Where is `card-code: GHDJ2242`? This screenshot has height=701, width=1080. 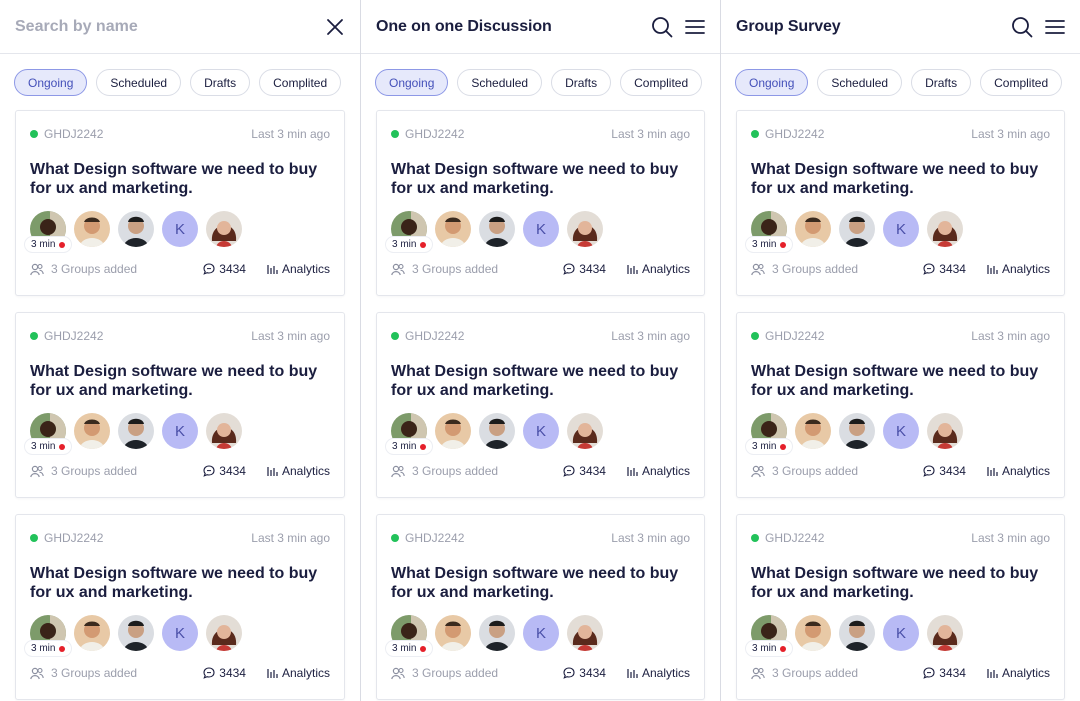 card-code: GHDJ2242 is located at coordinates (66, 134).